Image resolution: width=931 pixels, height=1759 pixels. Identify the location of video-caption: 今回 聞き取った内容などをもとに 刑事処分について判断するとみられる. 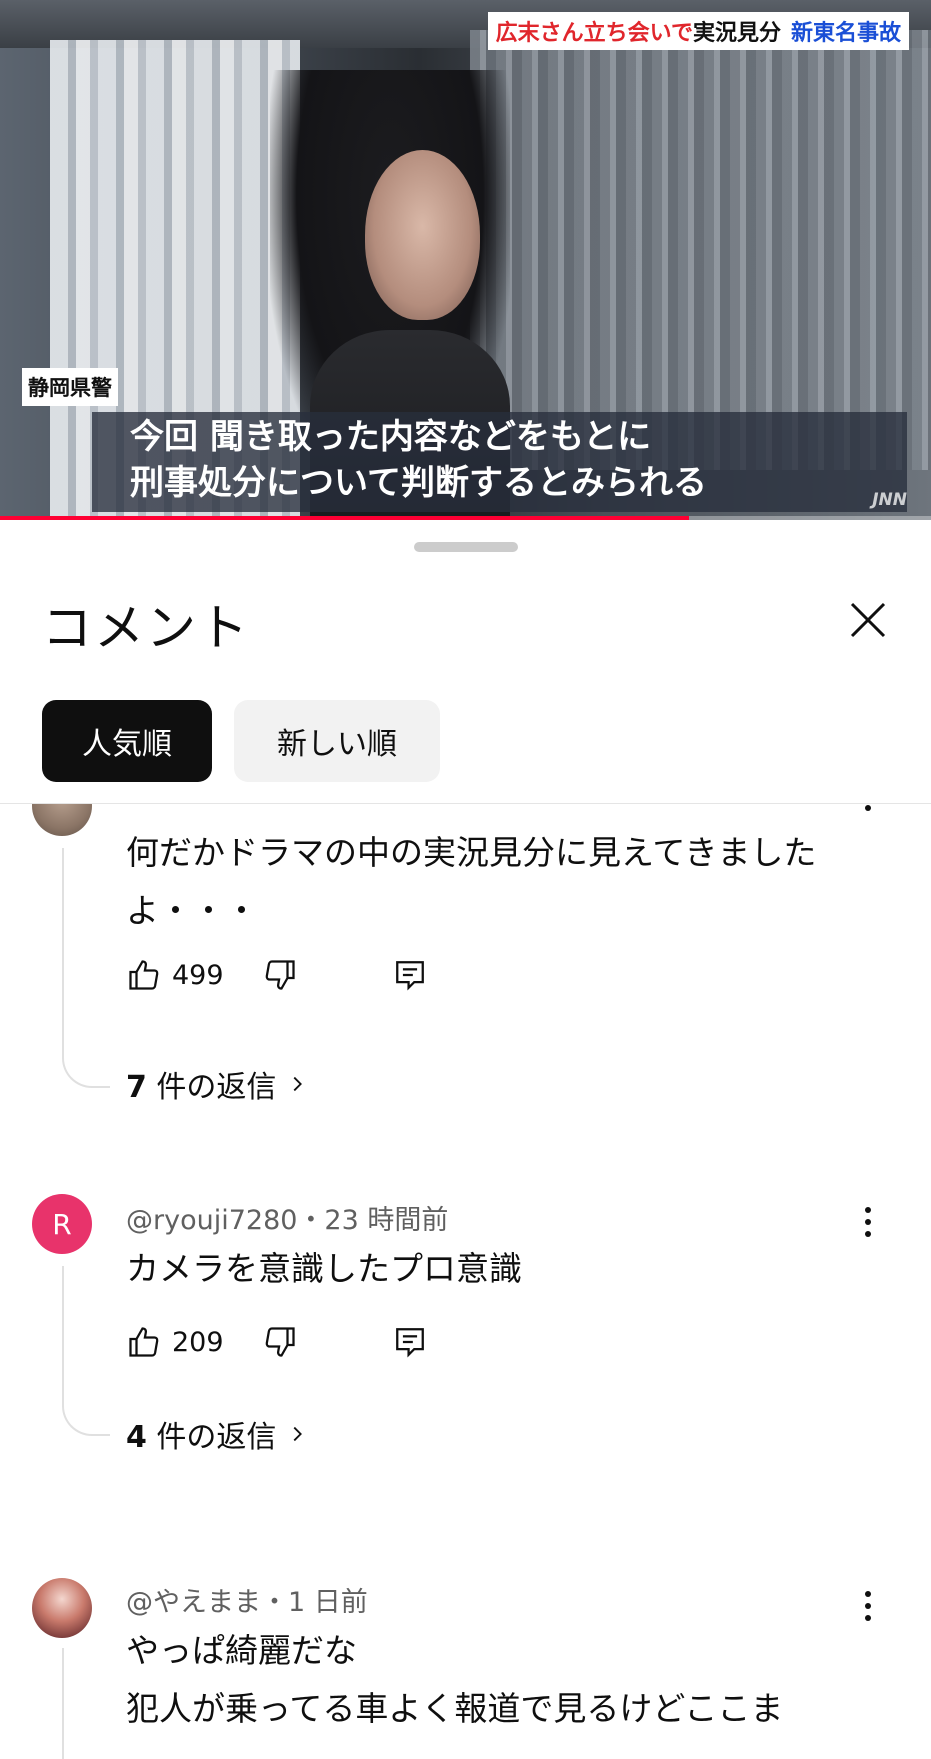
(499, 462).